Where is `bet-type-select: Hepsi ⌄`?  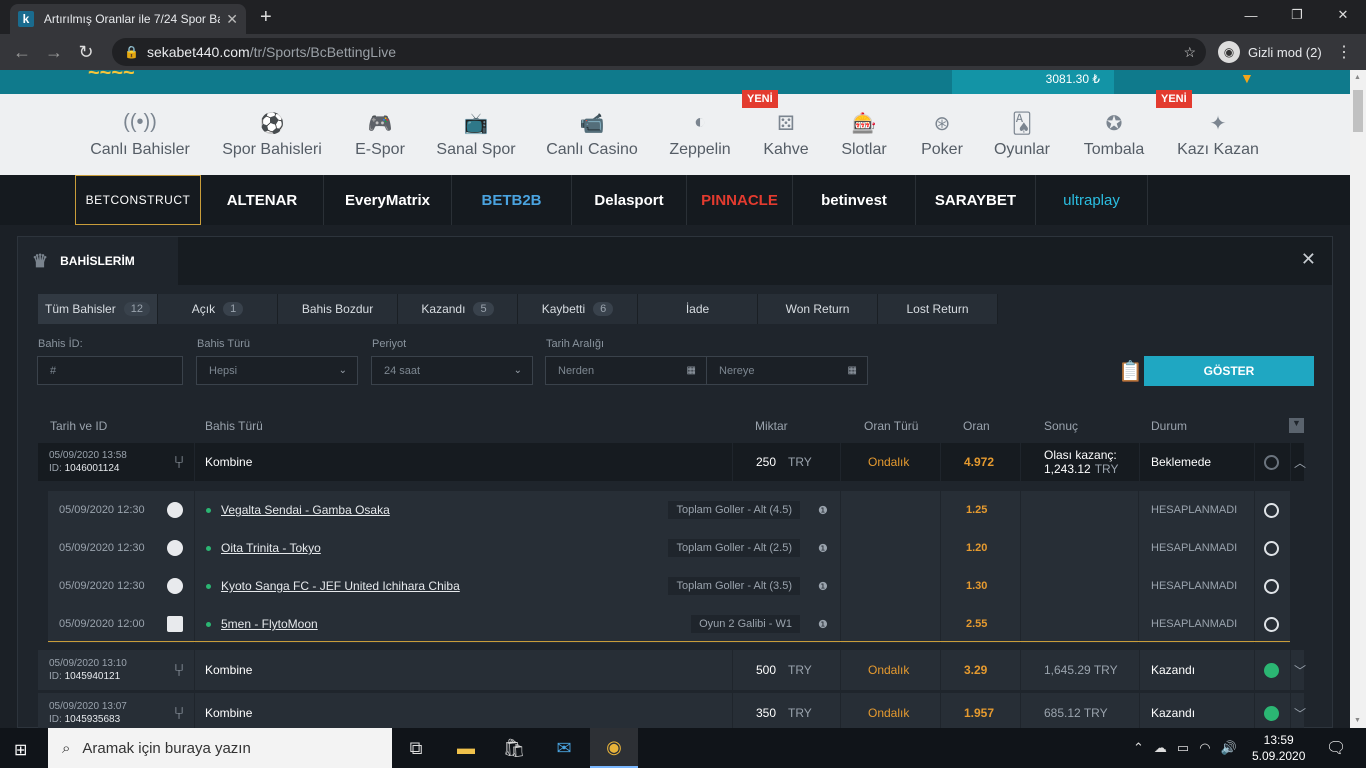
bet-type-select: Hepsi ⌄ is located at coordinates (277, 370).